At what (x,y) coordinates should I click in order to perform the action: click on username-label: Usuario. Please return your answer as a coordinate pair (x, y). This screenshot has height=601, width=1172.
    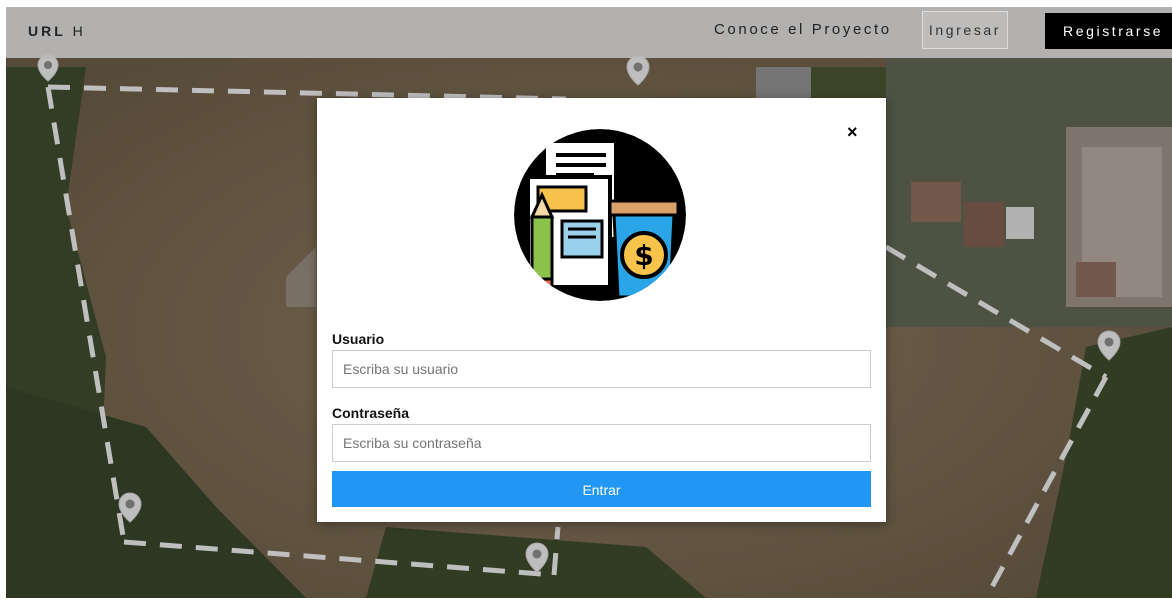
    Looking at the image, I should click on (358, 339).